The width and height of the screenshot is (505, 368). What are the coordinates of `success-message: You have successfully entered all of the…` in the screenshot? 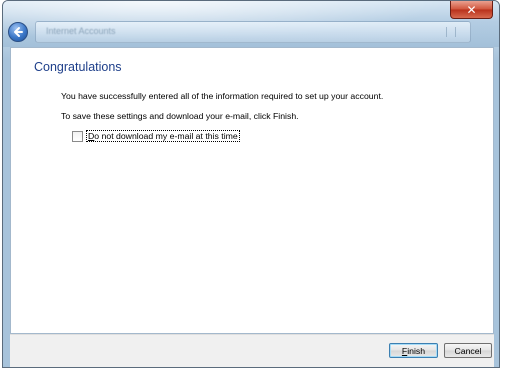 It's located at (222, 96).